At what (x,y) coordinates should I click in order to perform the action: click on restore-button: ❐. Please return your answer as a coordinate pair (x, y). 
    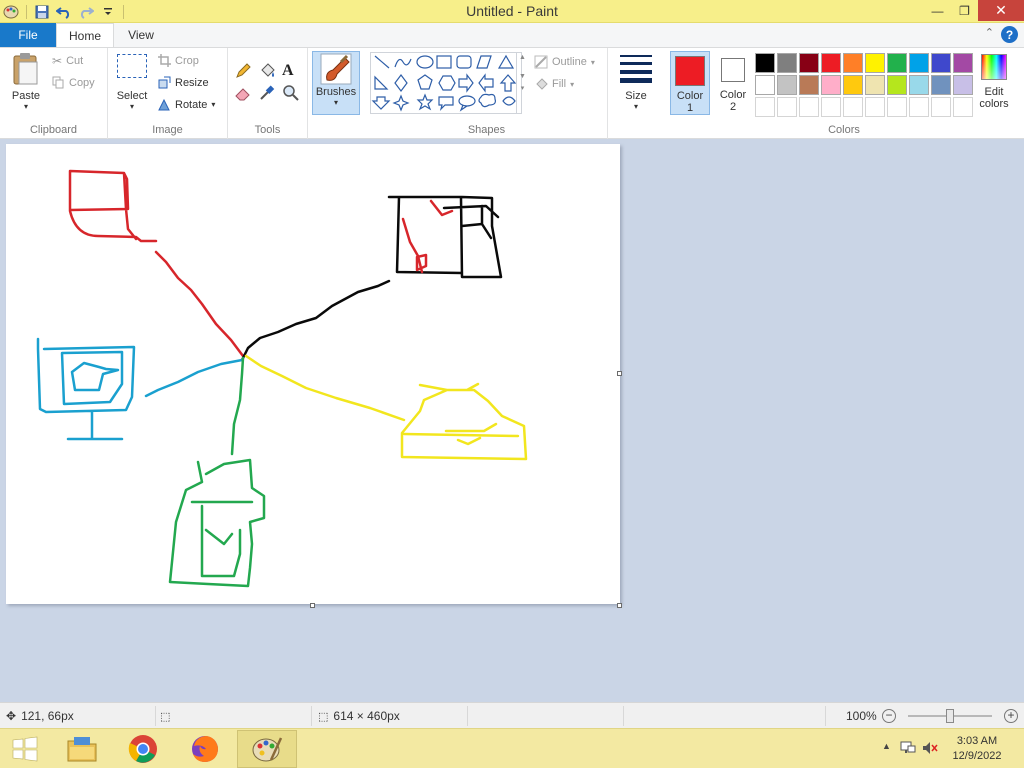
    Looking at the image, I should click on (964, 10).